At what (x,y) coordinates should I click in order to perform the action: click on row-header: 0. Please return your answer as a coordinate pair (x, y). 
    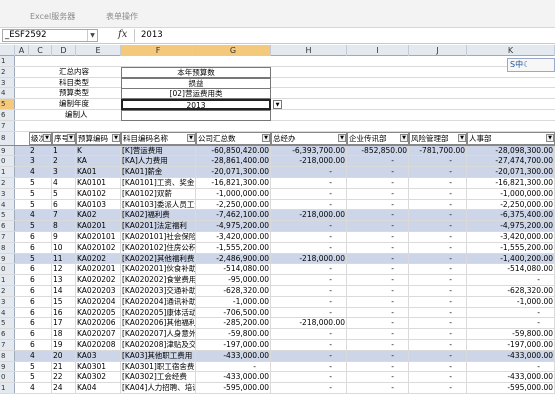
    Looking at the image, I should click on (7, 161).